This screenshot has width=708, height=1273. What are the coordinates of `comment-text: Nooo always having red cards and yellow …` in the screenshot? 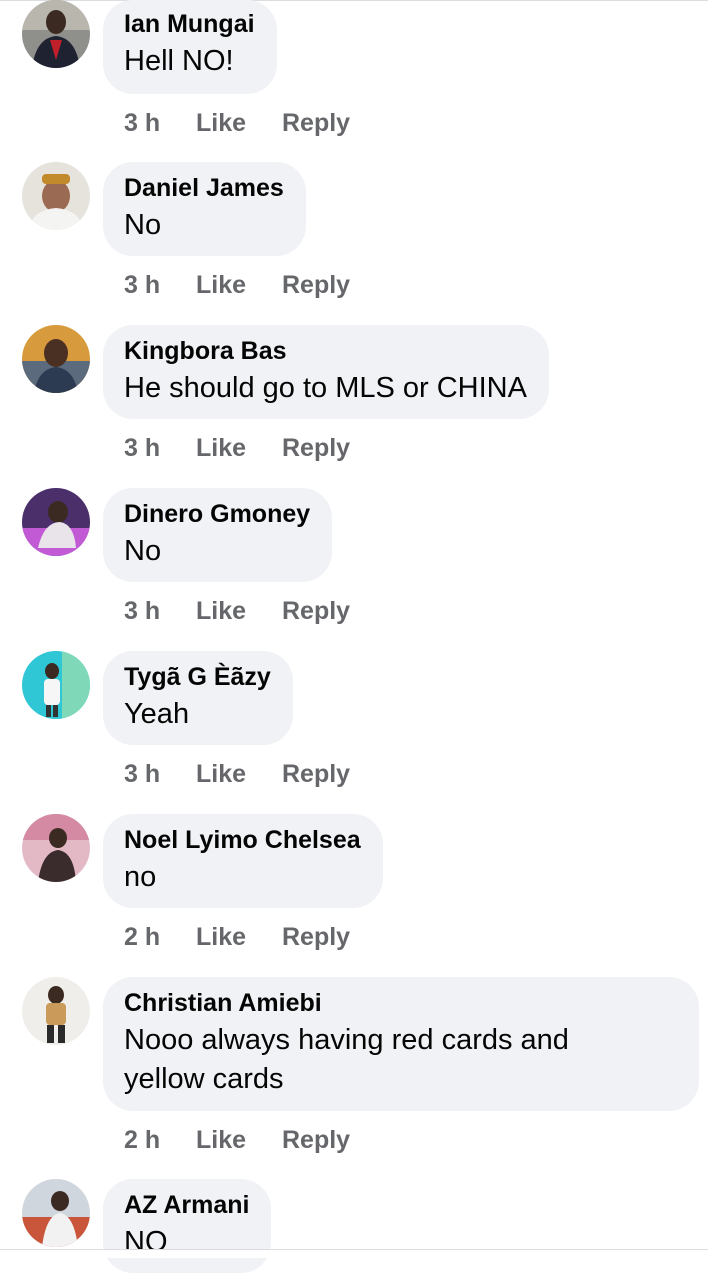 It's located at (346, 1059).